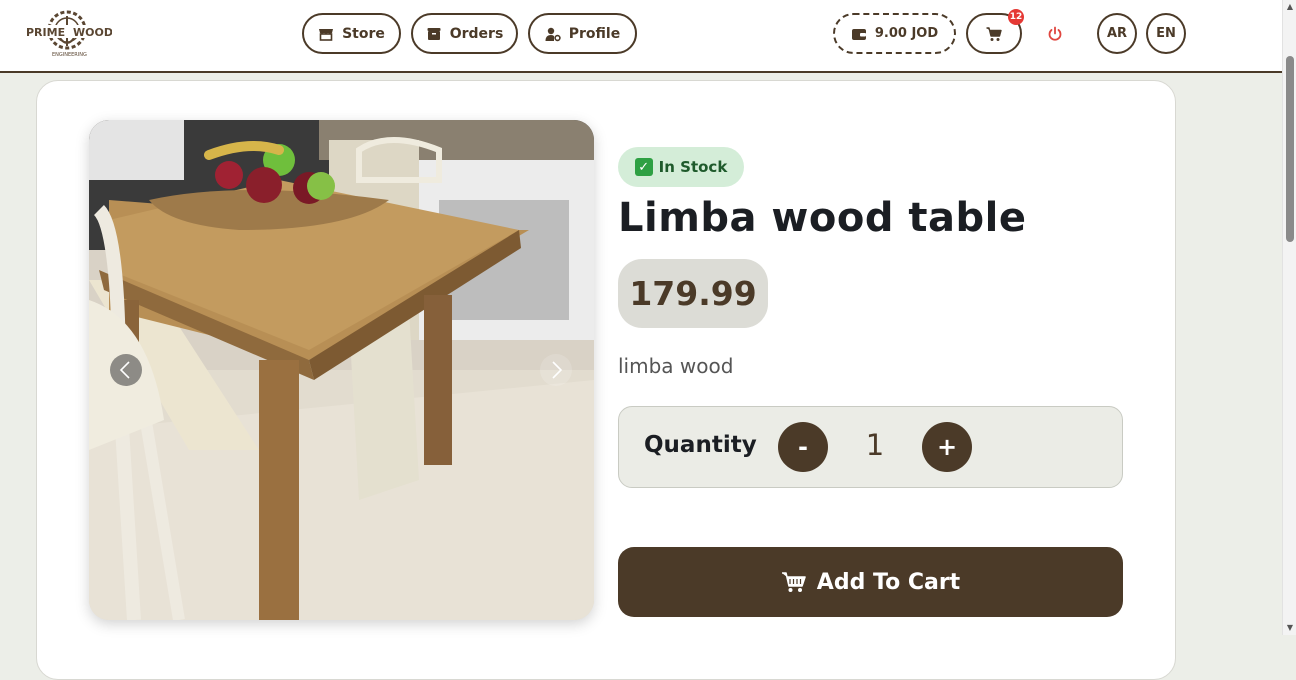 The image size is (1296, 680). I want to click on store-button: Store, so click(351, 33).